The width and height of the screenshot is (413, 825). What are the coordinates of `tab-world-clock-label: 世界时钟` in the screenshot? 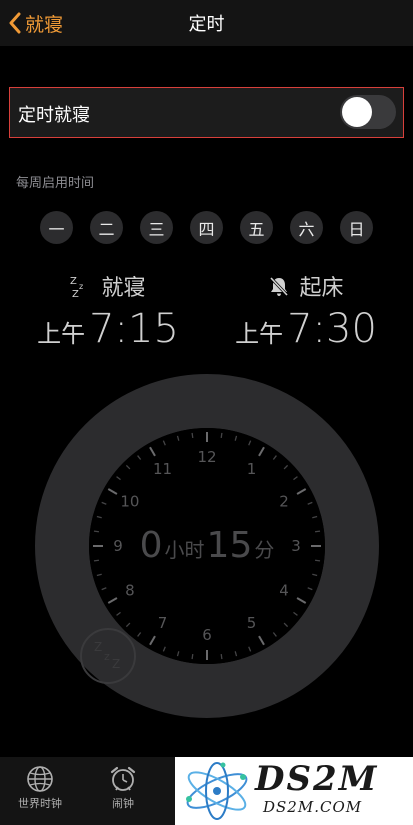 It's located at (40, 803).